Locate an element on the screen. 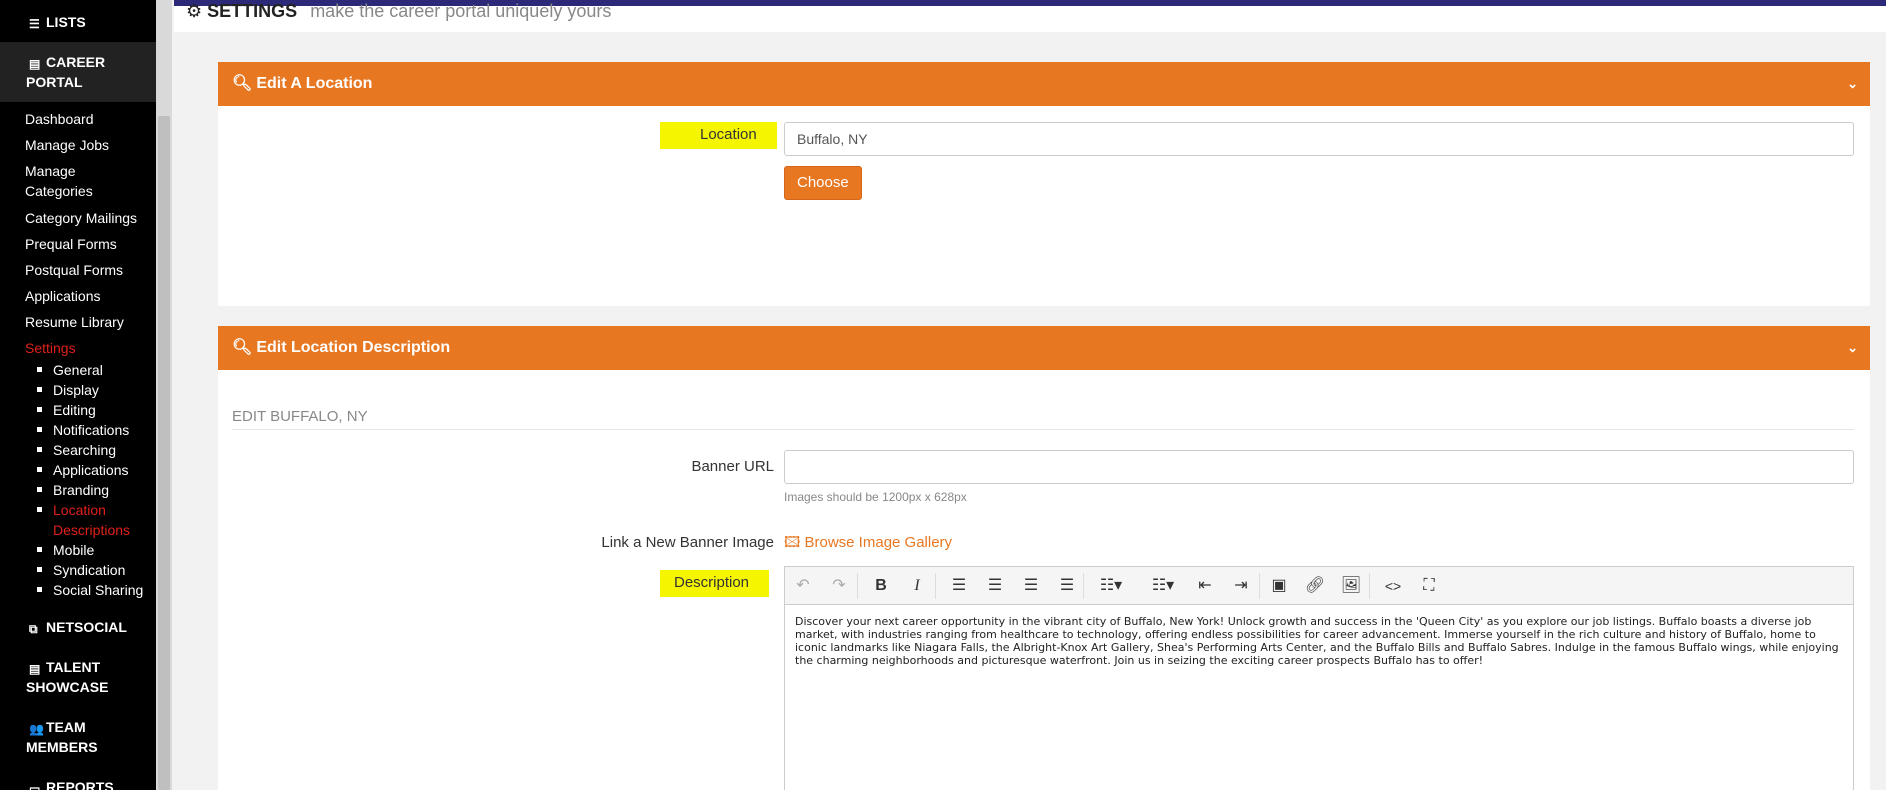  image-insert-icon: 🖼︎ is located at coordinates (1351, 586).